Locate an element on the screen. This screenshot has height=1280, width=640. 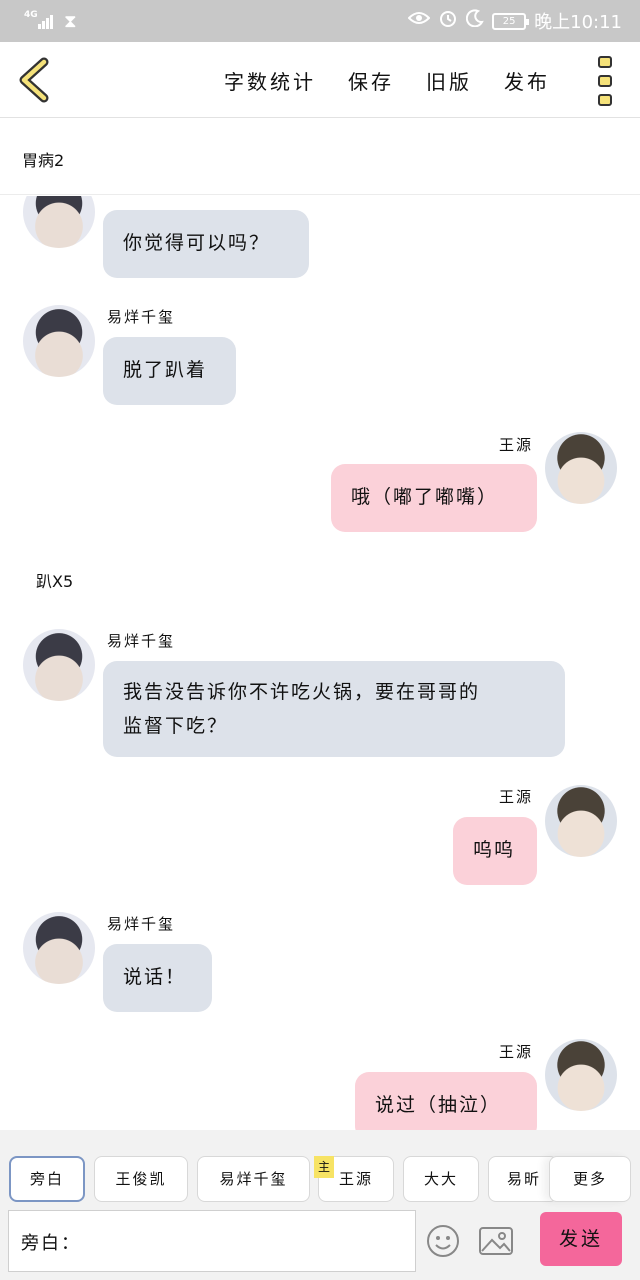
image-icon is located at coordinates (496, 1241).